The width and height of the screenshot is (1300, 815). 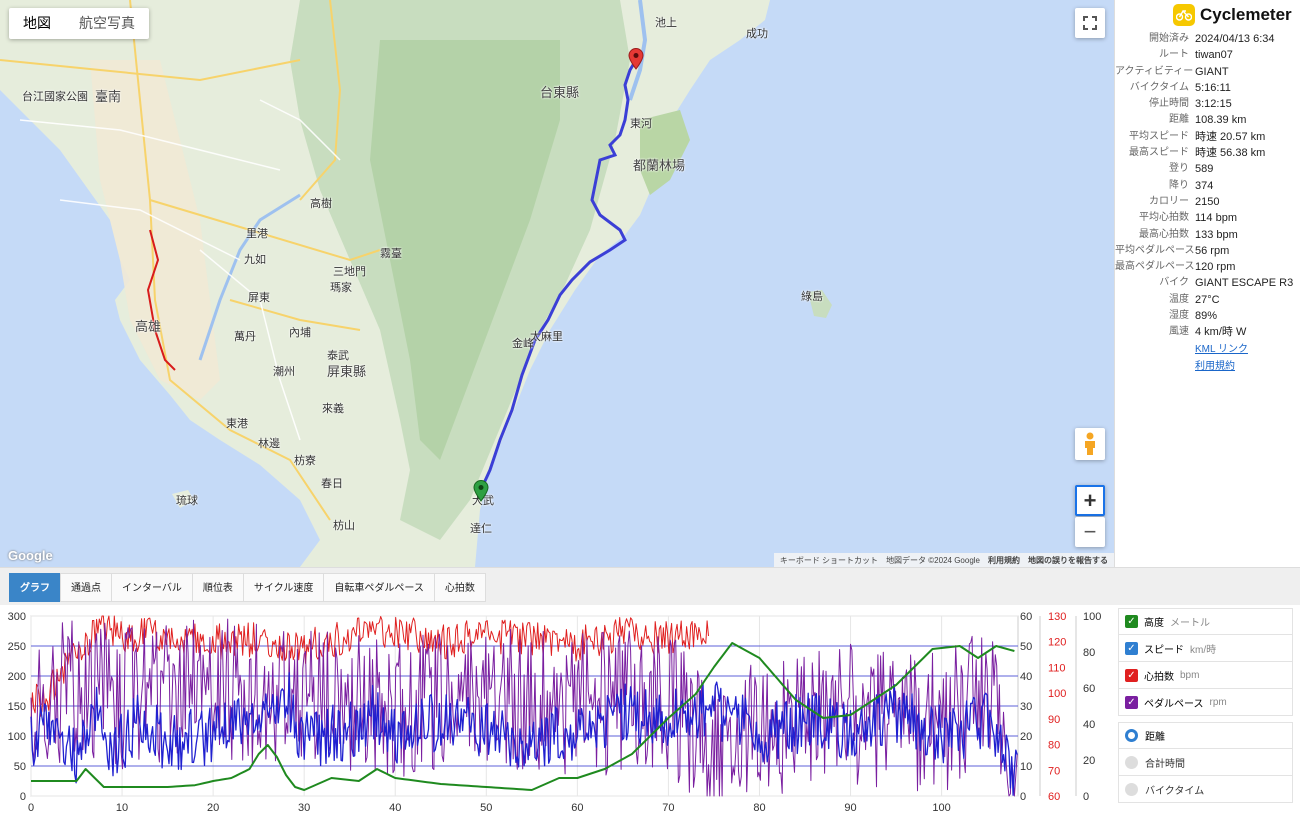 What do you see at coordinates (641, 124) in the screenshot?
I see `map-label: 東河` at bounding box center [641, 124].